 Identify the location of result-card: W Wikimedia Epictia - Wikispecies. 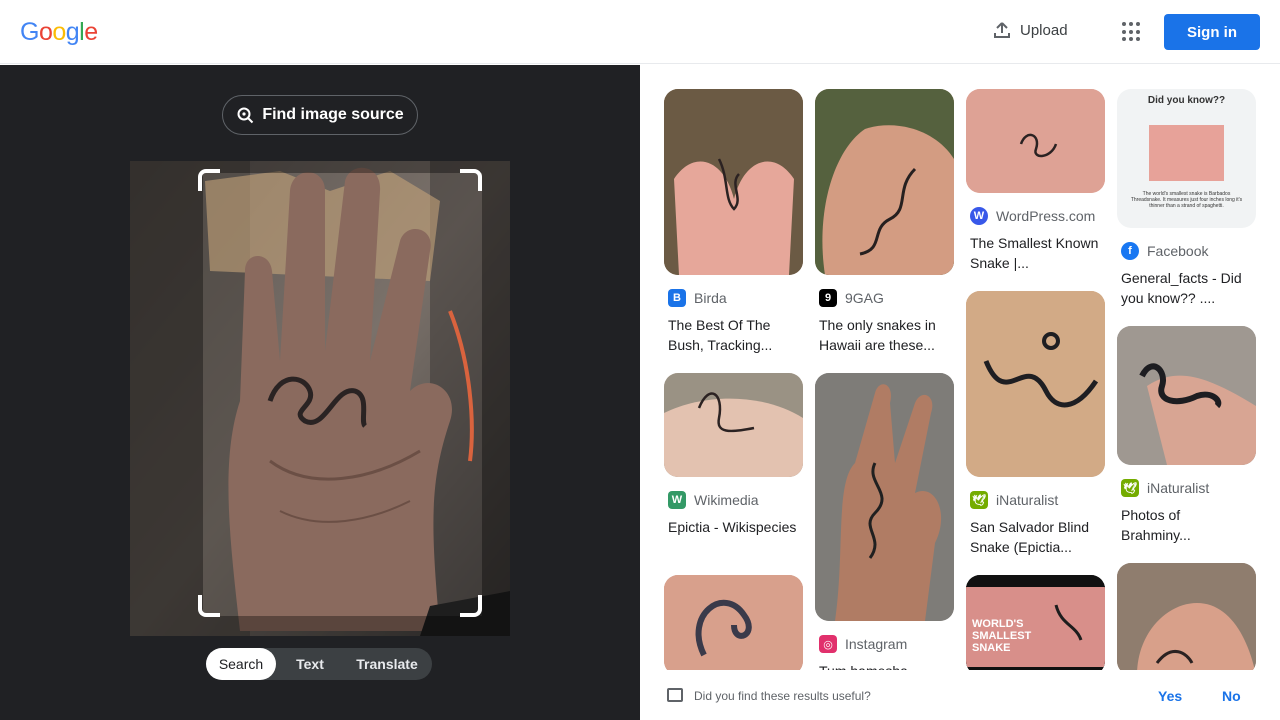
(734, 455).